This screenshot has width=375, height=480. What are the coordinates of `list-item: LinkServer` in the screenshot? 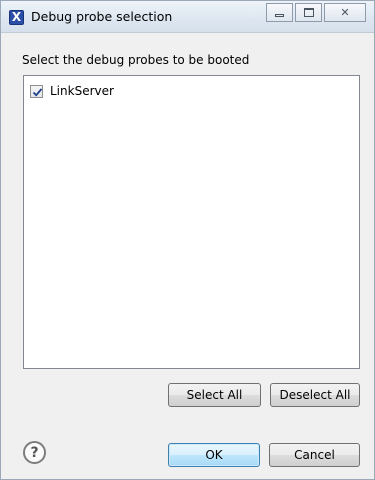 It's located at (72, 91).